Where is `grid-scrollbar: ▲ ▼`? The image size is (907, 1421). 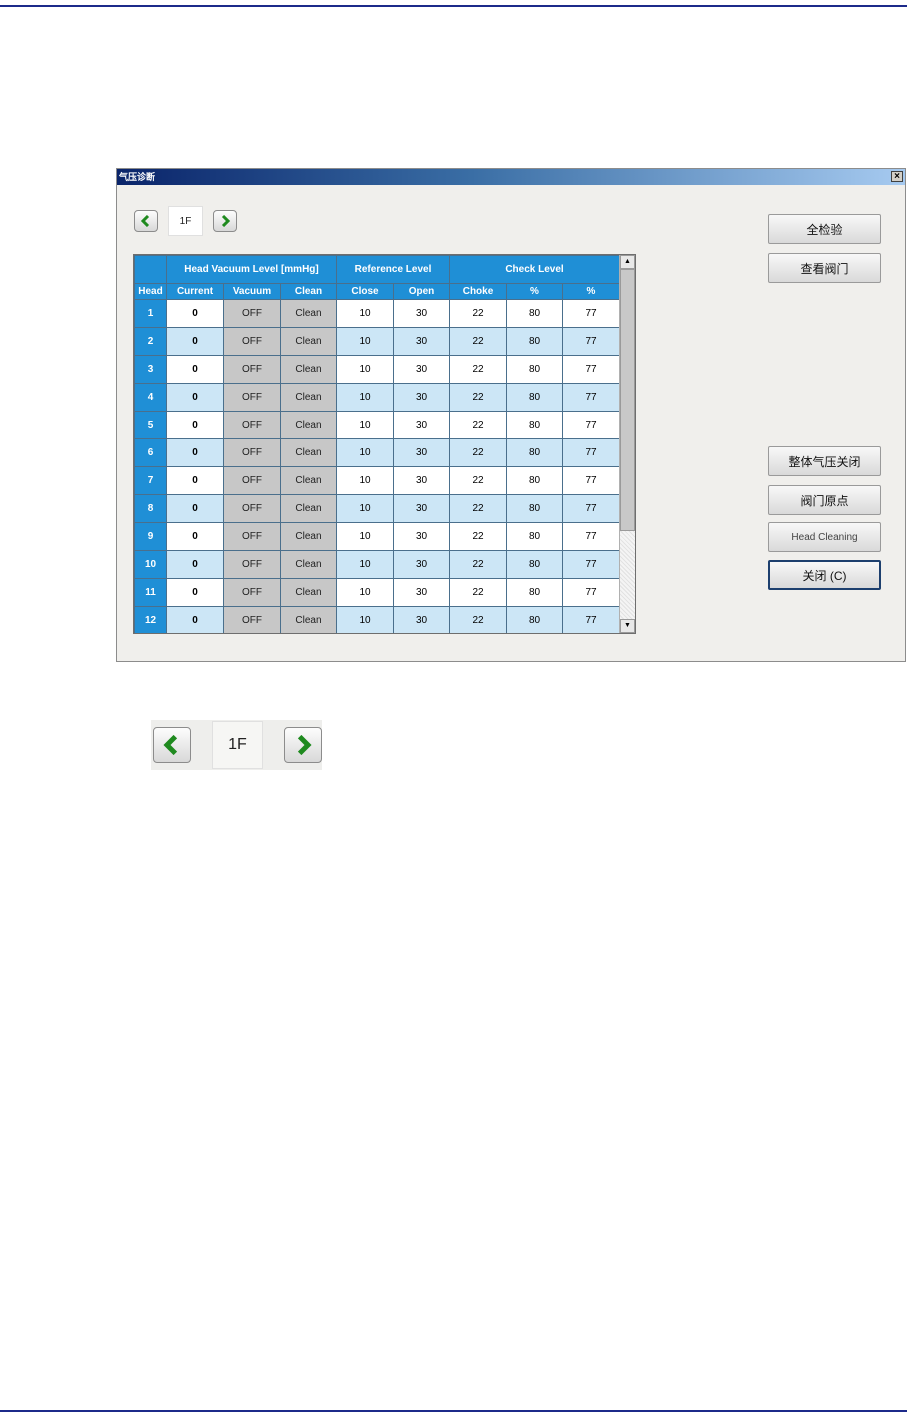 grid-scrollbar: ▲ ▼ is located at coordinates (627, 444).